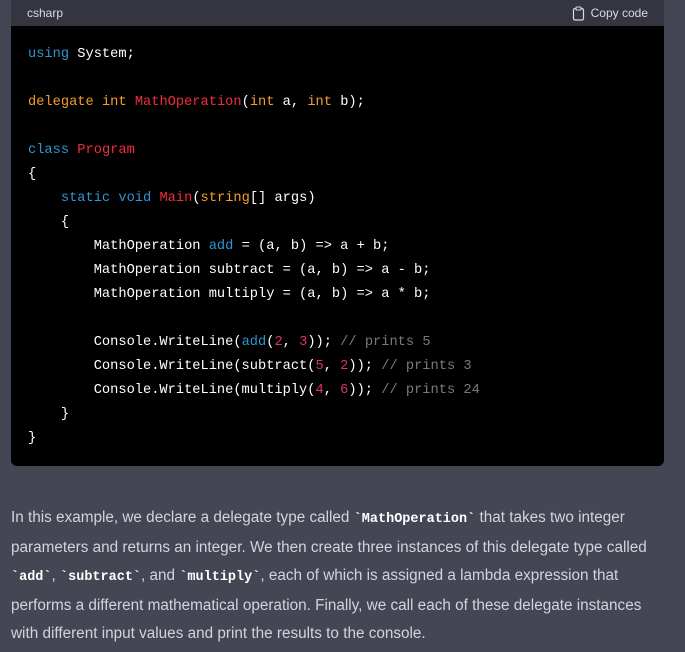 The height and width of the screenshot is (652, 685). Describe the element at coordinates (282, 198) in the screenshot. I see `code-token: [] args)` at that location.